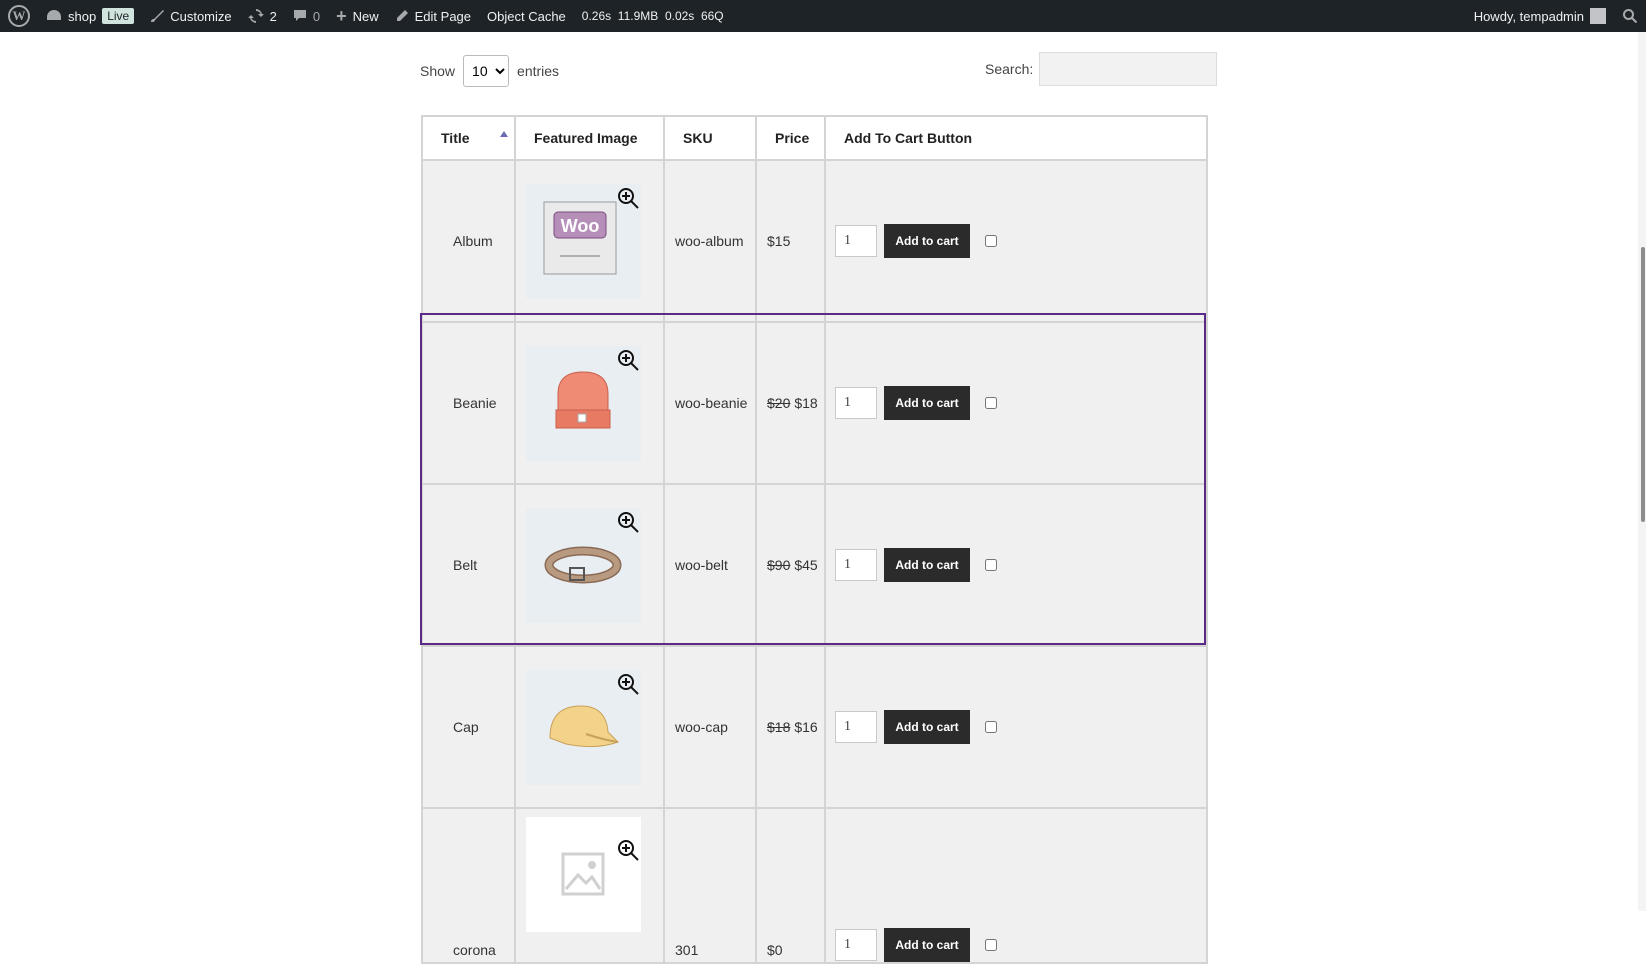 The height and width of the screenshot is (964, 1646). I want to click on product-sku: 301, so click(710, 885).